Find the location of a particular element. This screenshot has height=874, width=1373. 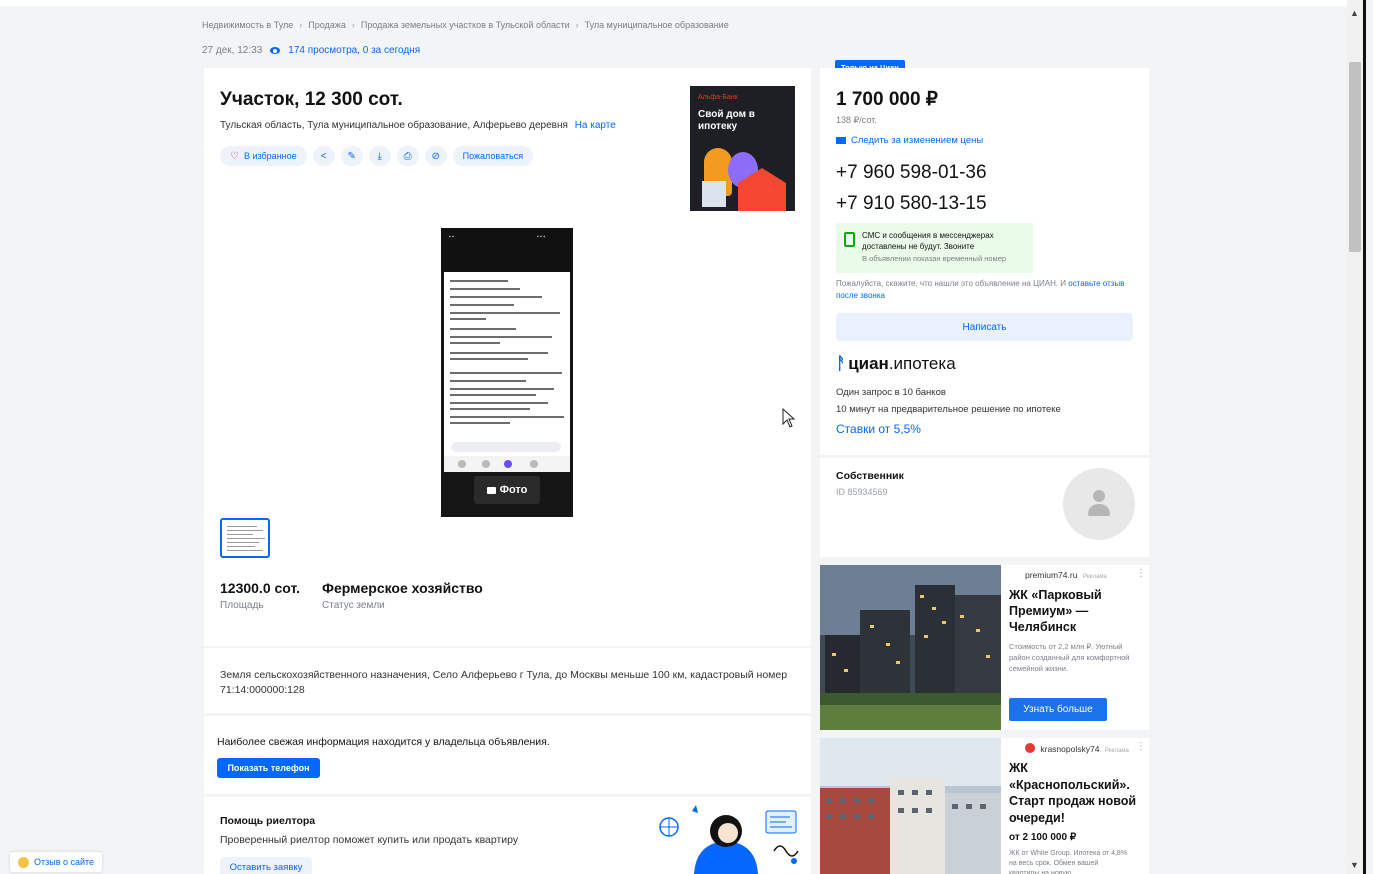

eye-icon is located at coordinates (275, 50).